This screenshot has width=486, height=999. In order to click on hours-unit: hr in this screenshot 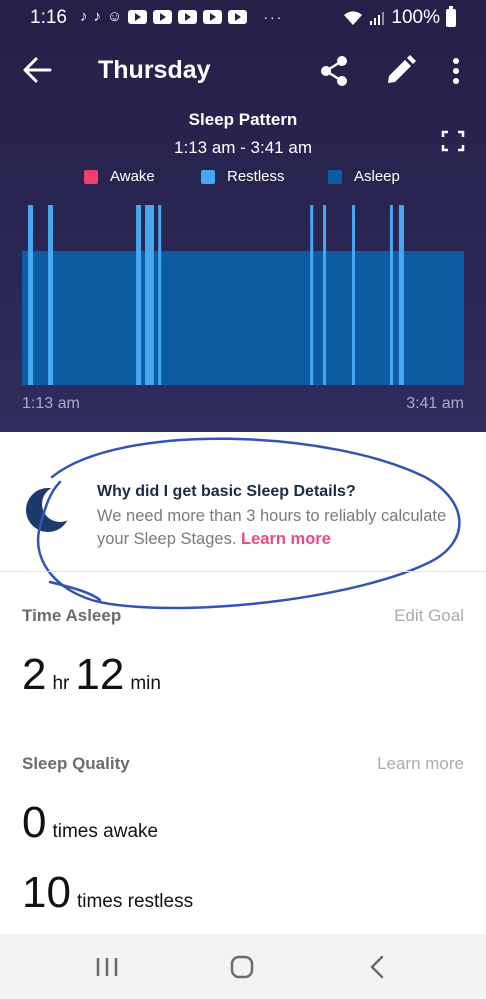, I will do `click(61, 683)`.